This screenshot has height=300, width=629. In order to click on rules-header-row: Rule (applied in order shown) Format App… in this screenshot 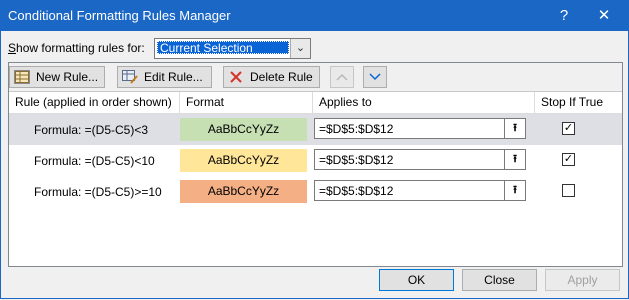, I will do `click(315, 103)`.